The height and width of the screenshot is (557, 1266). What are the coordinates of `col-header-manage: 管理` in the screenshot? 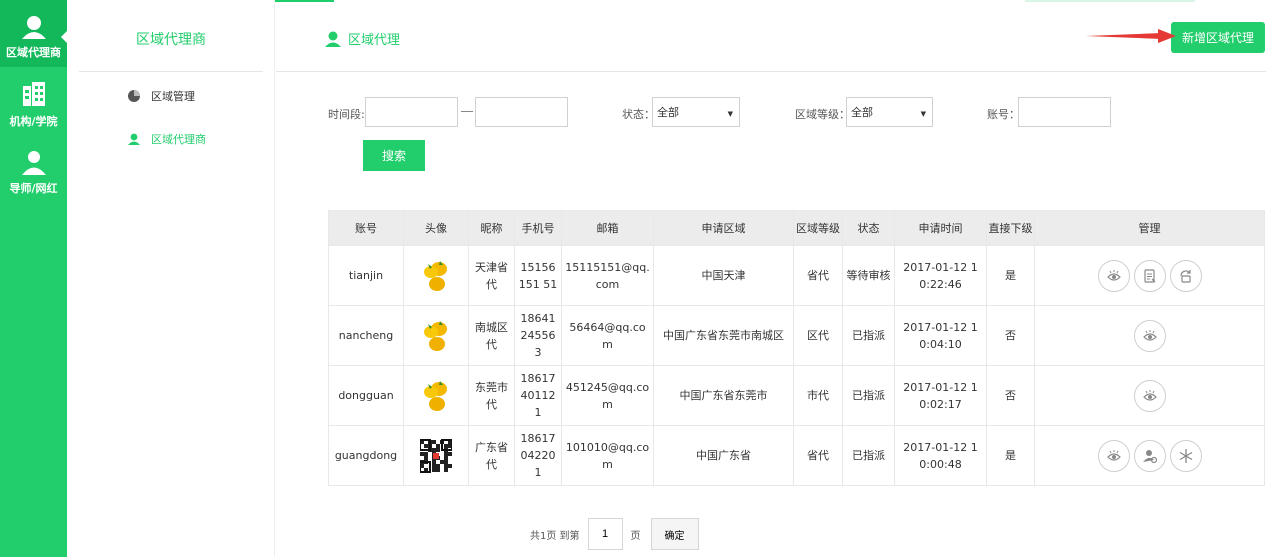 It's located at (1149, 228).